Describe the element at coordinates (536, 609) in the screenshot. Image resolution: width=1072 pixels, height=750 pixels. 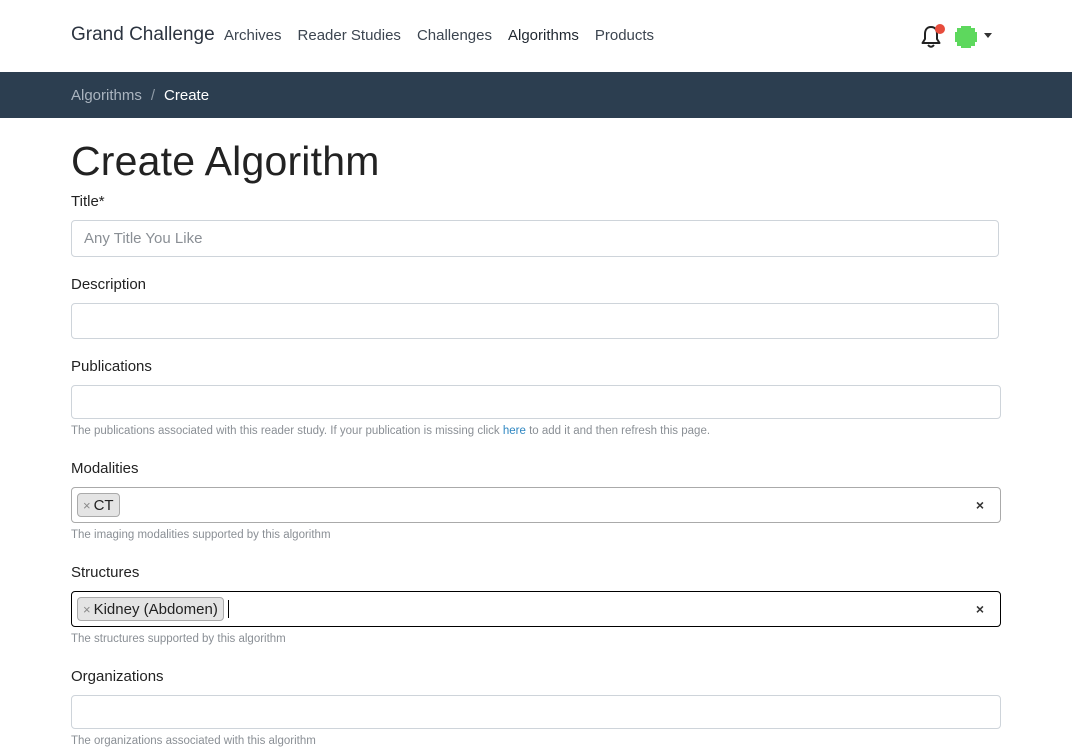
I see `structures-select: × Kidney (Abdomen) ×` at that location.